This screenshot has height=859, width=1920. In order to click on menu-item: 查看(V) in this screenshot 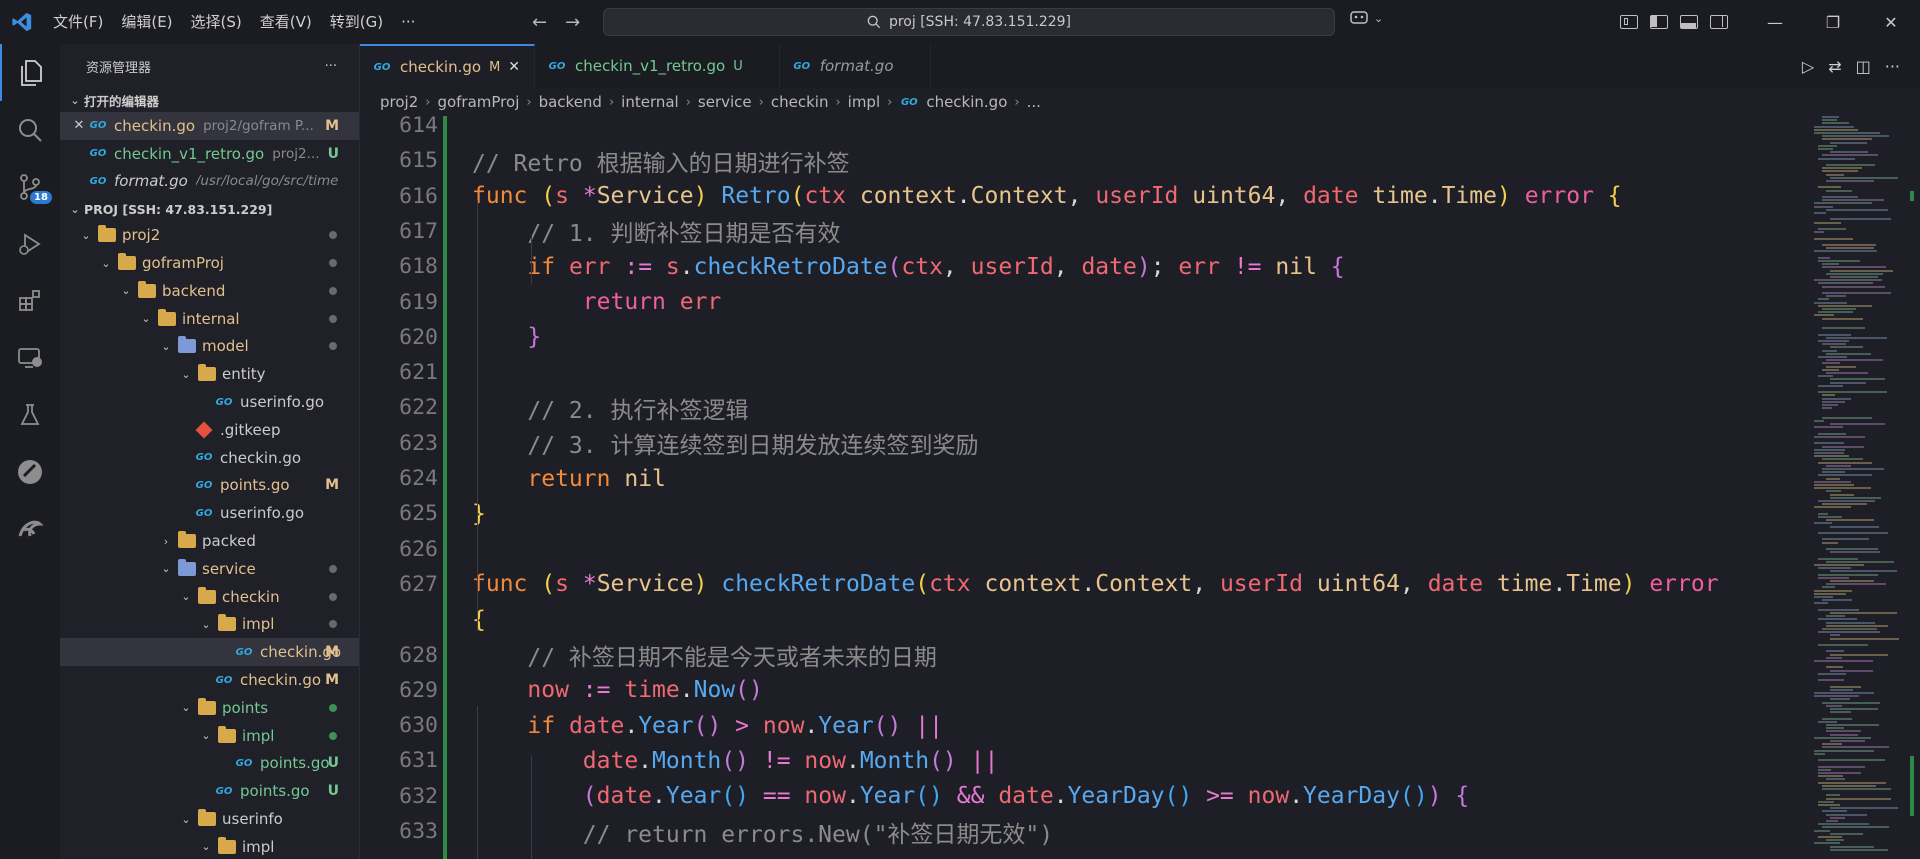, I will do `click(286, 22)`.